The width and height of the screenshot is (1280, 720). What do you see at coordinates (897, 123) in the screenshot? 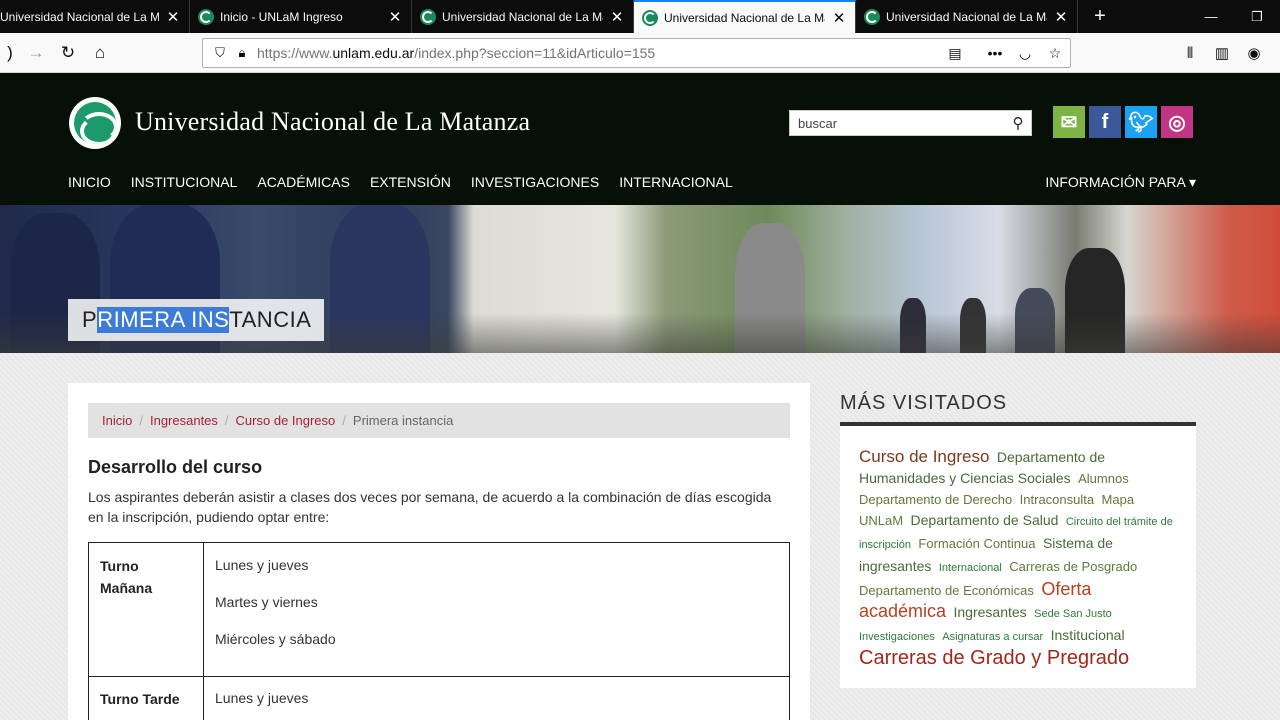
I see `search-input: buscar` at bounding box center [897, 123].